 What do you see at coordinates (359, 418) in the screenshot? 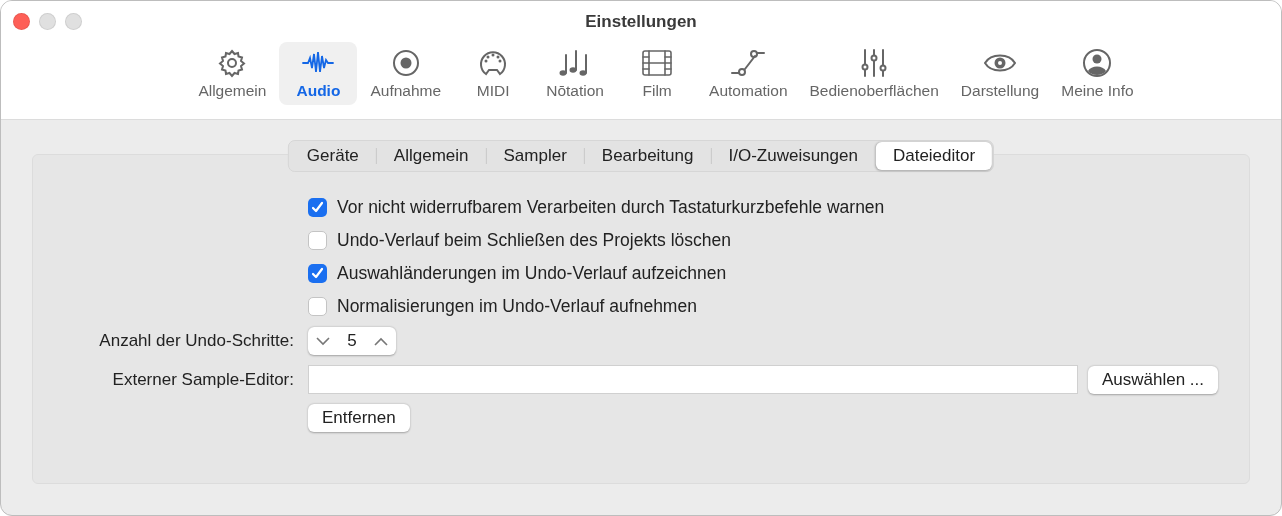
I see `remove-button: Entfernen` at bounding box center [359, 418].